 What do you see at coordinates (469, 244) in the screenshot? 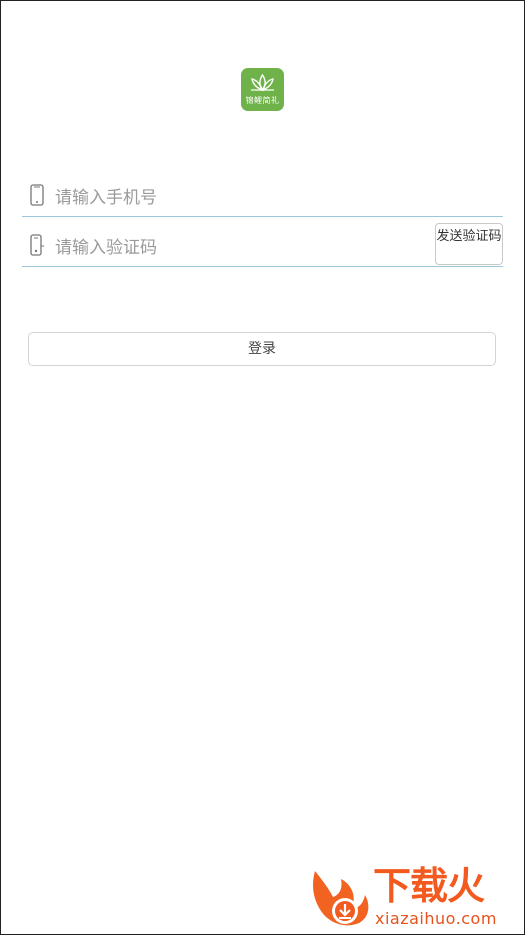
I see `send-code-button: 发送验证码` at bounding box center [469, 244].